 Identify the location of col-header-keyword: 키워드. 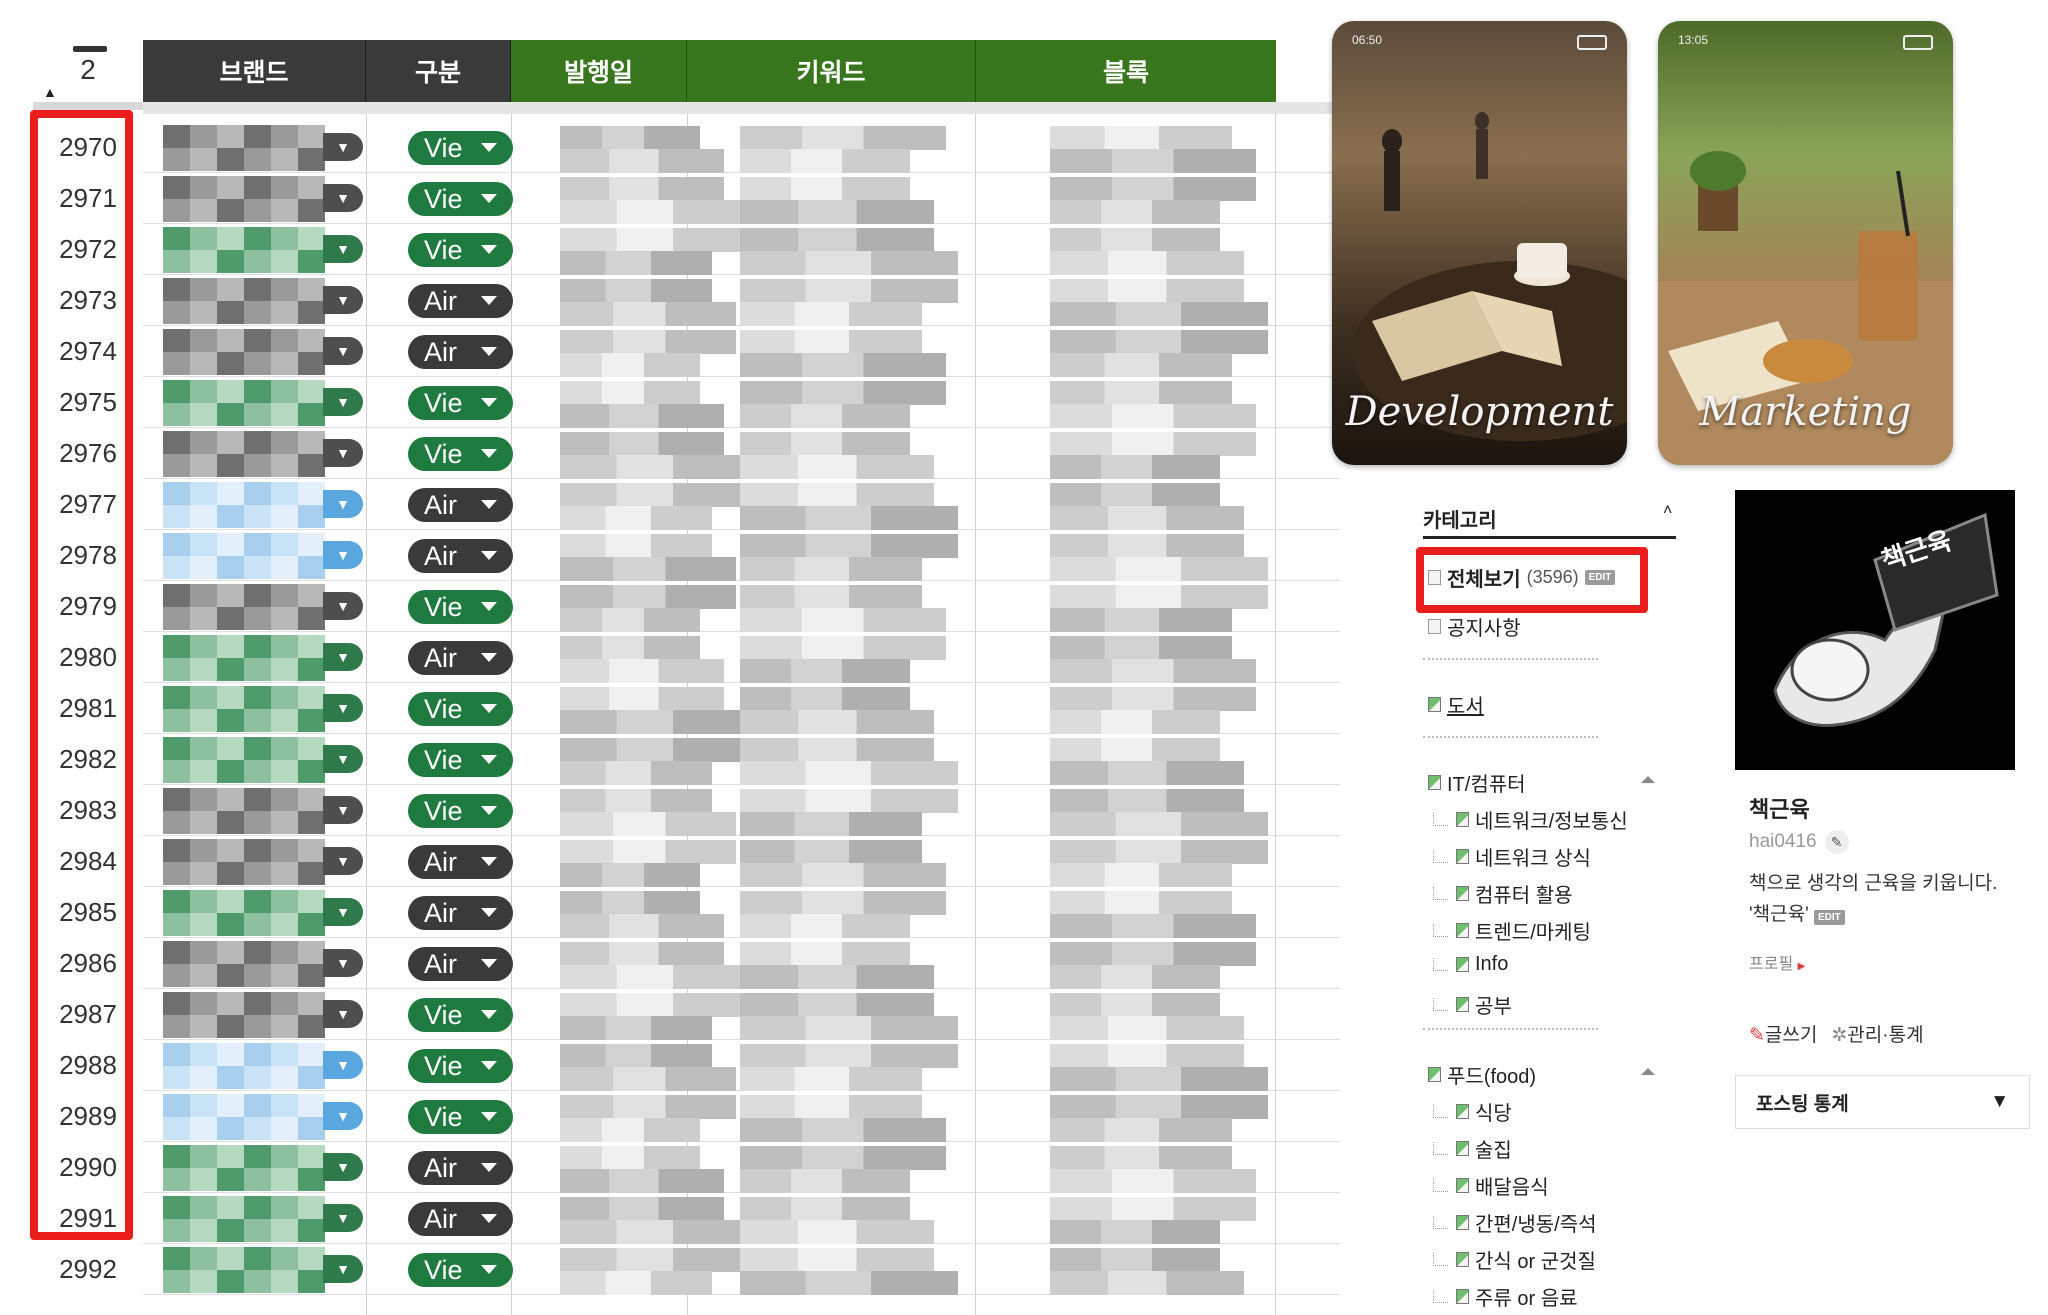
(831, 71).